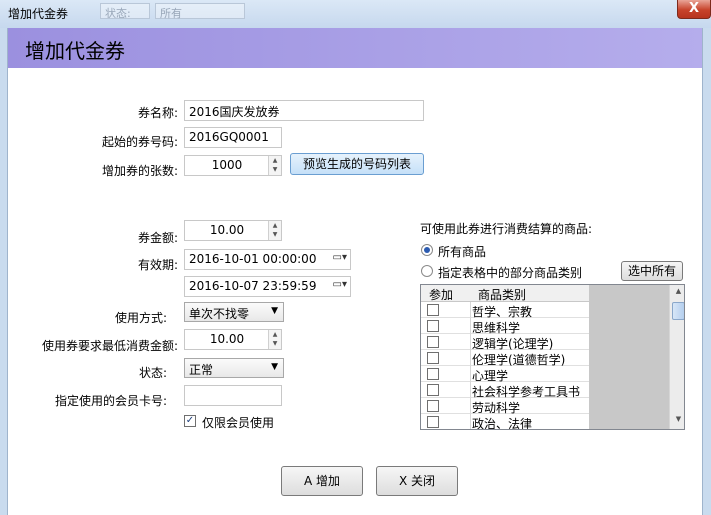  Describe the element at coordinates (678, 294) in the screenshot. I see `scroll-up-icon: ▲` at that location.